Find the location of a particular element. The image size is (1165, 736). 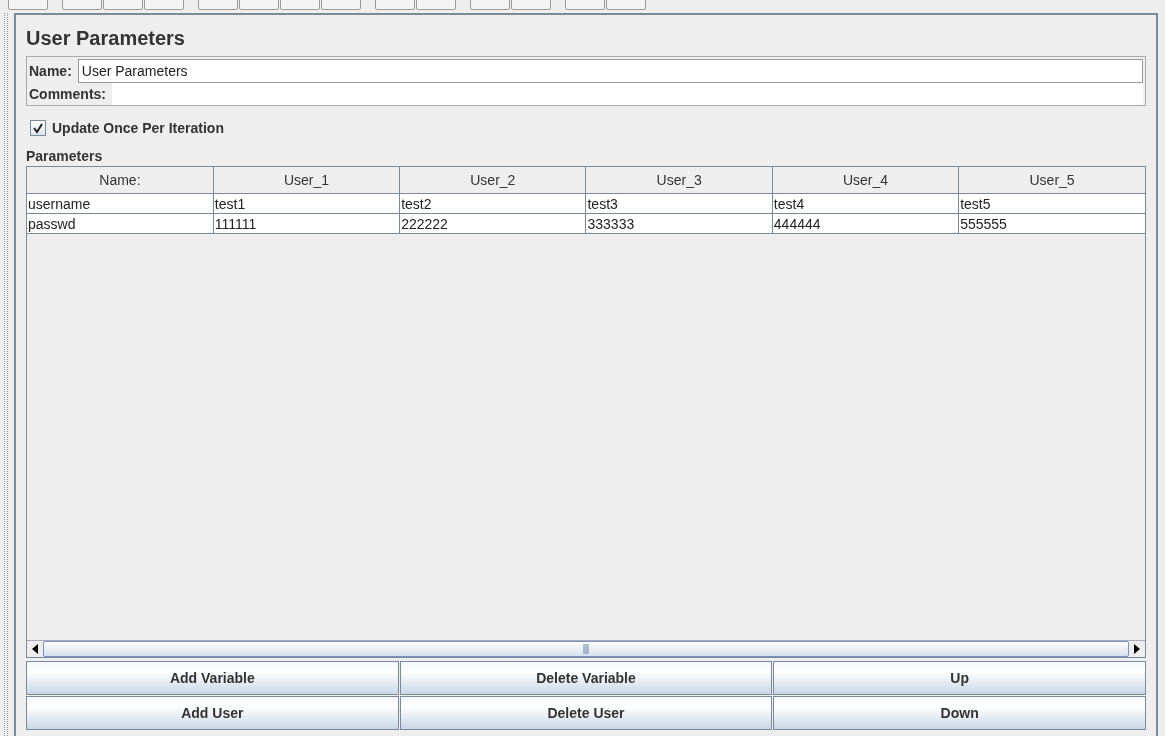

table-cell: test3 is located at coordinates (679, 203).